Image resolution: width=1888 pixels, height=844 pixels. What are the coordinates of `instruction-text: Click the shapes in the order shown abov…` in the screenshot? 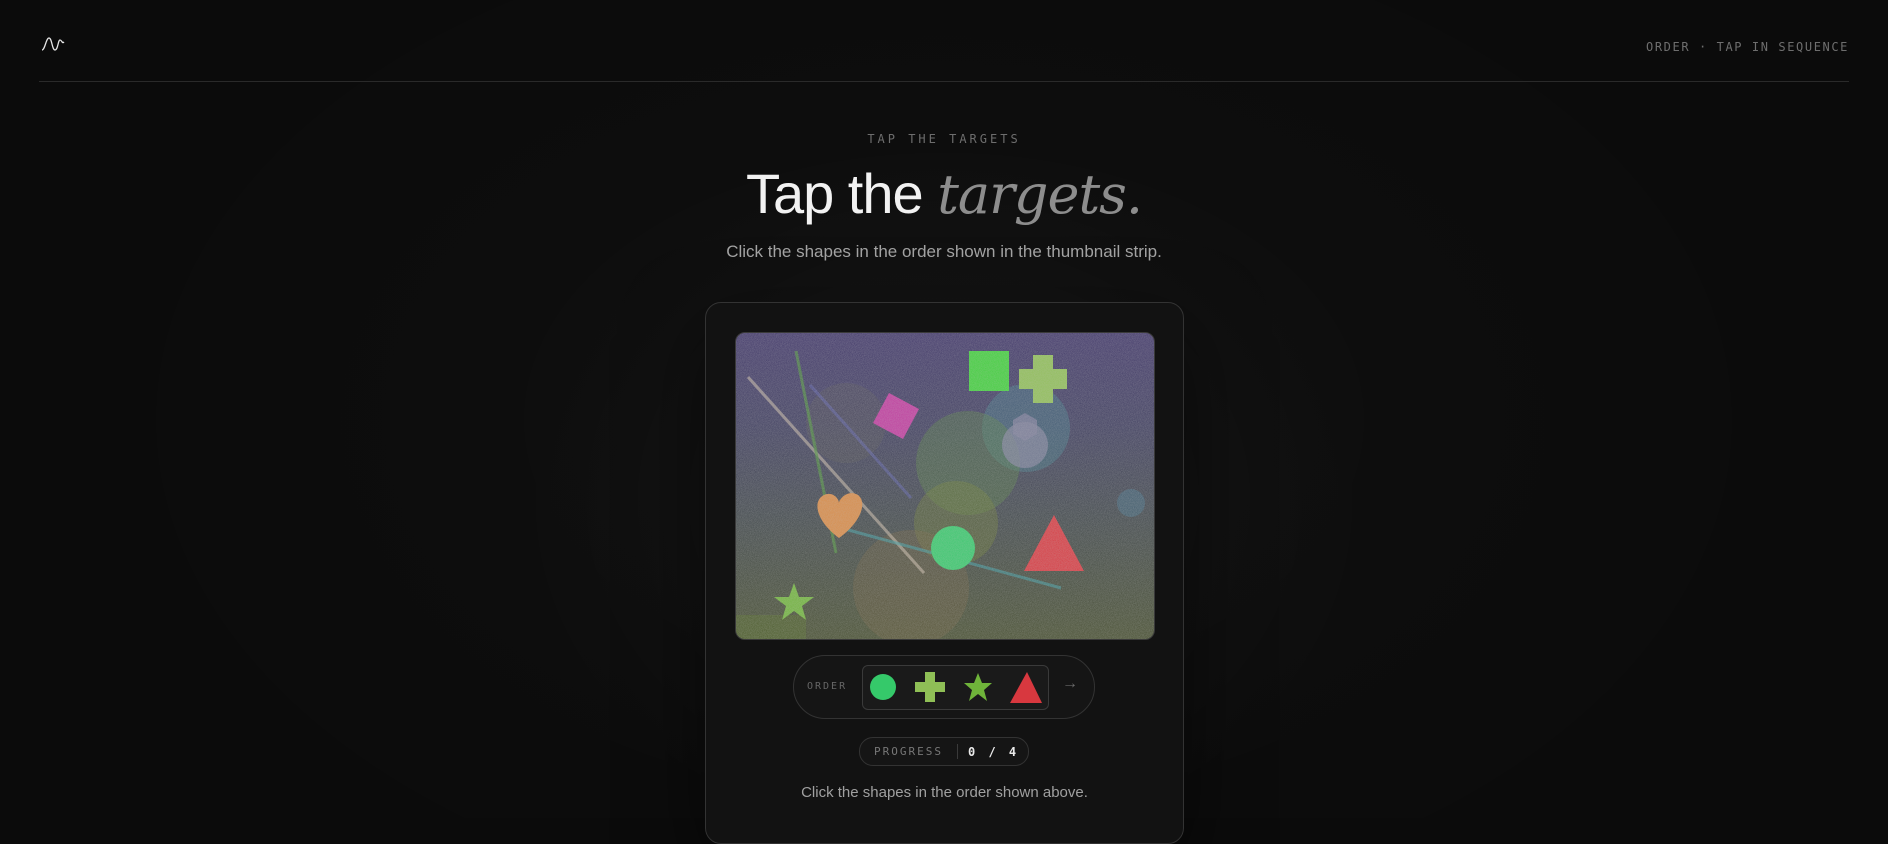 It's located at (944, 792).